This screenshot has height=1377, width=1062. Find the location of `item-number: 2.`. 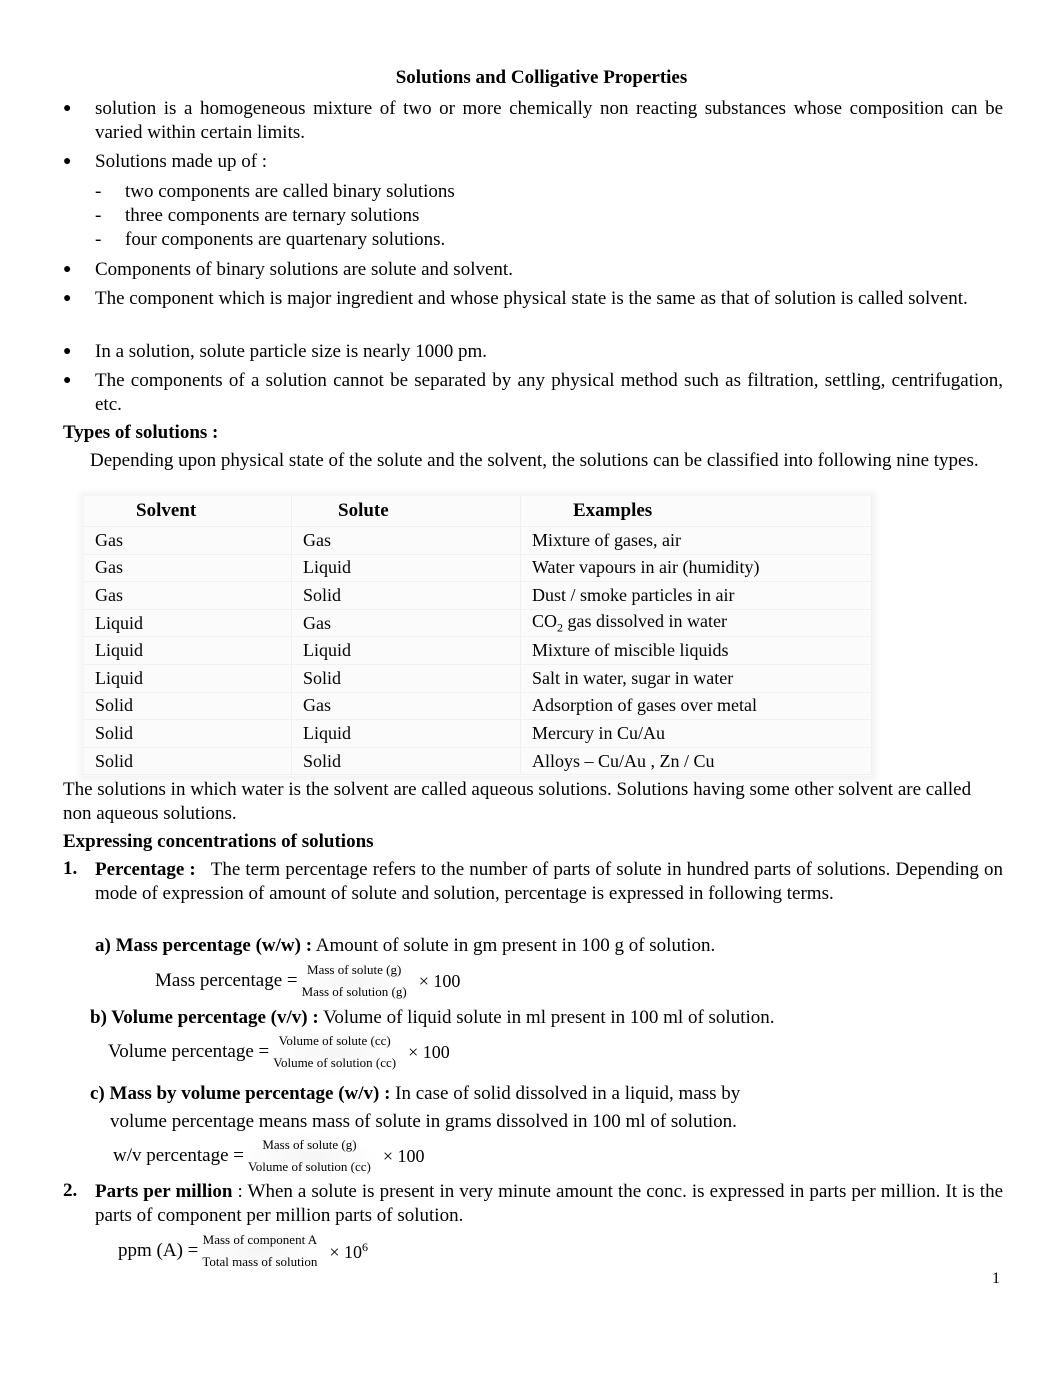

item-number: 2. is located at coordinates (70, 1190).